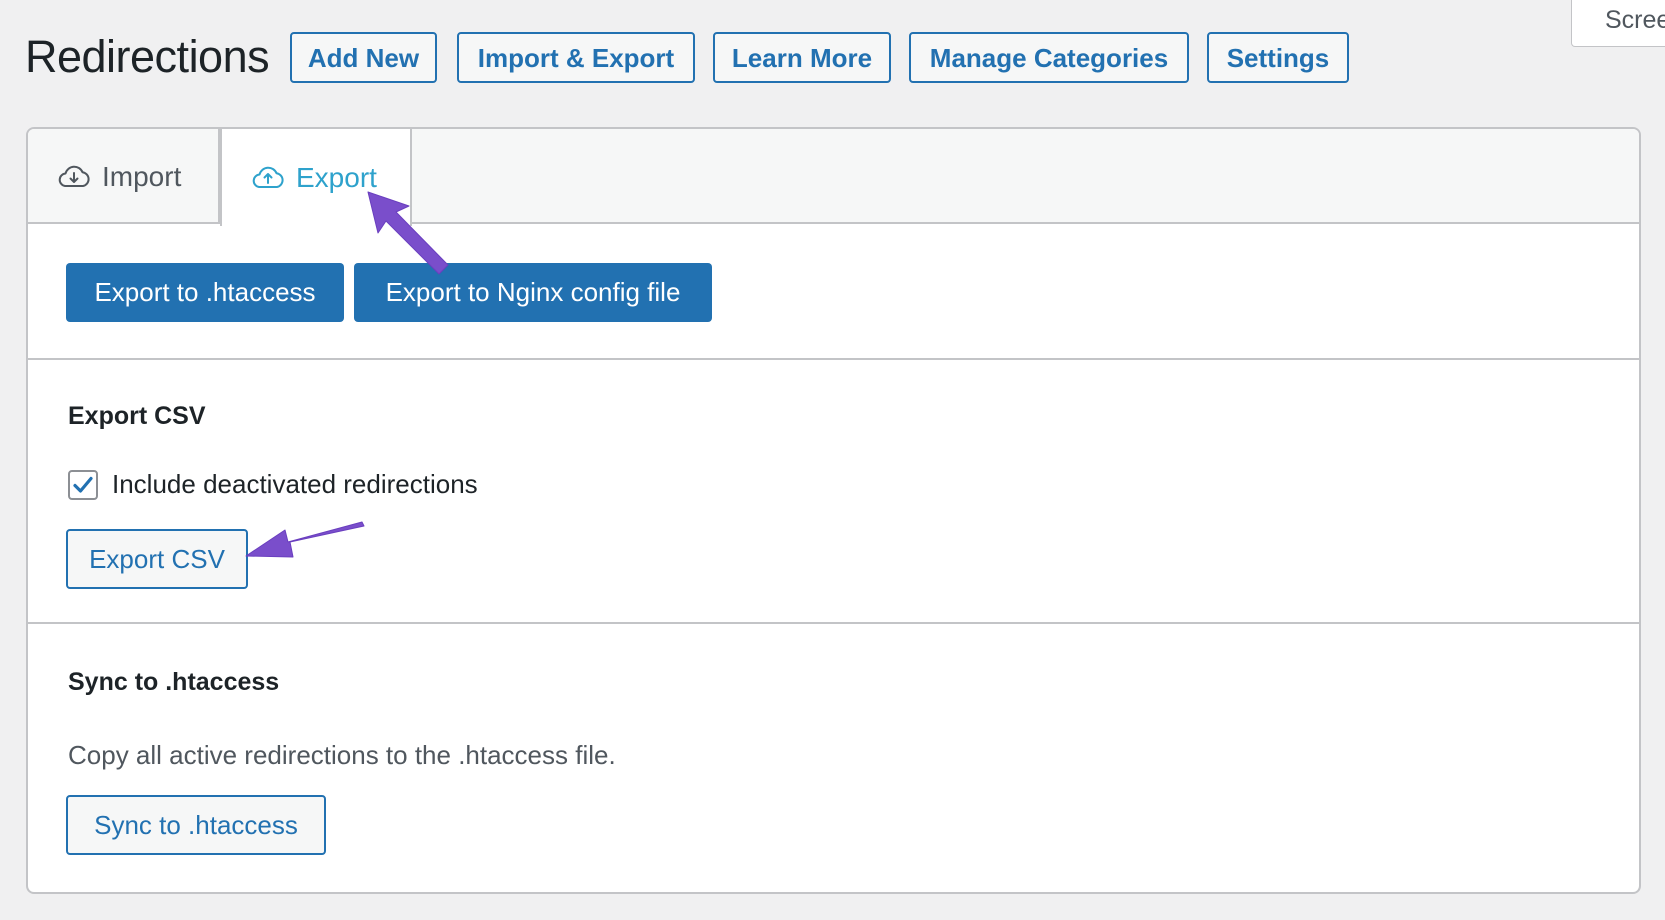 This screenshot has height=920, width=1665. Describe the element at coordinates (533, 292) in the screenshot. I see `export-nginx-button: Export to Nginx config file` at that location.